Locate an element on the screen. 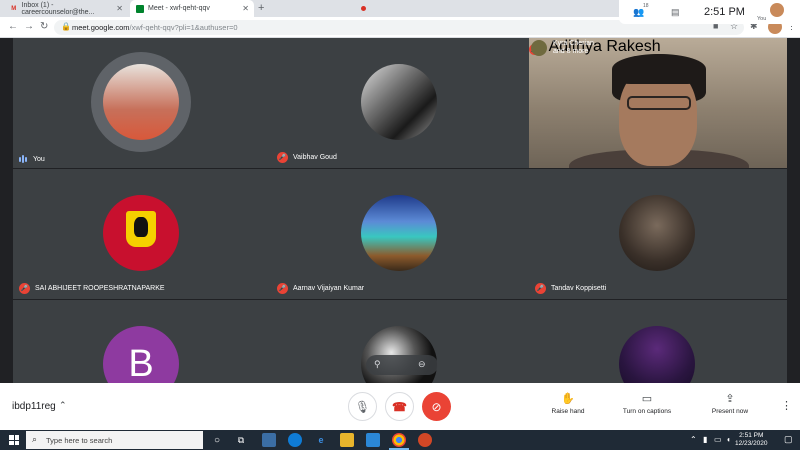 This screenshot has height=450, width=800. chevron-up-icon: ⌃ is located at coordinates (63, 405).